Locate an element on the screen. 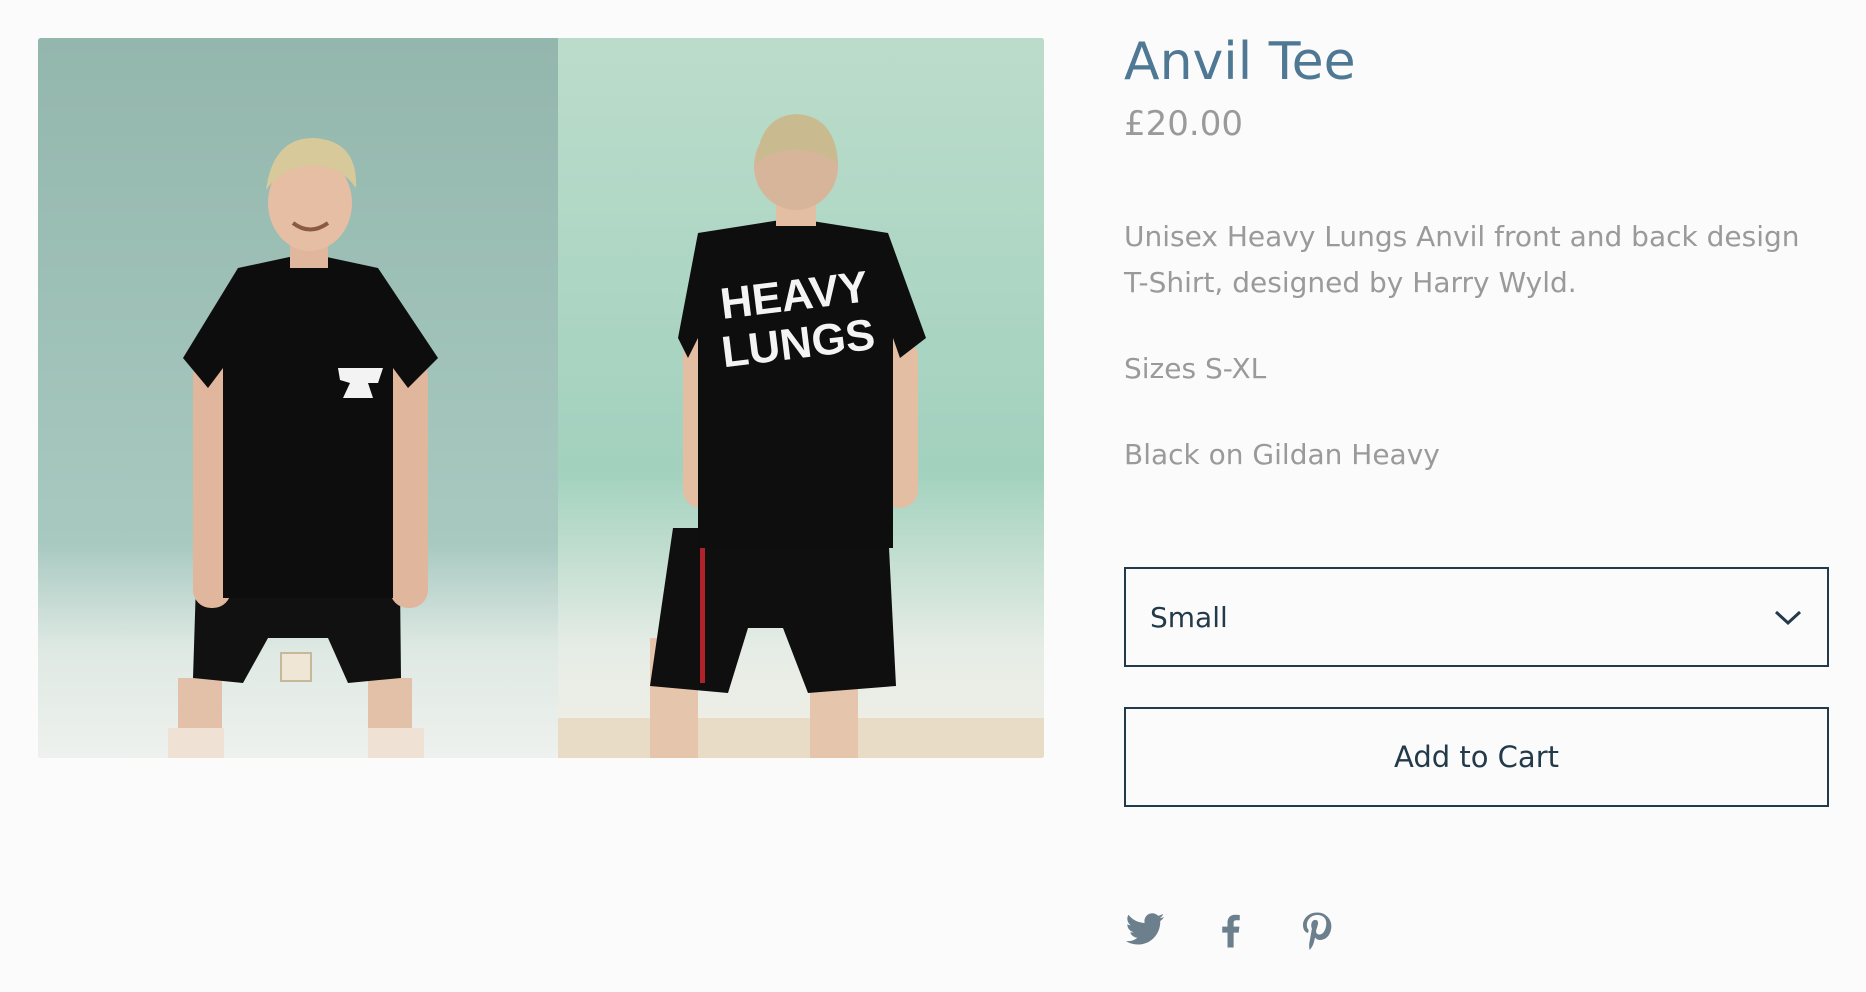 This screenshot has width=1866, height=992. back-tshirt is located at coordinates (802, 383).